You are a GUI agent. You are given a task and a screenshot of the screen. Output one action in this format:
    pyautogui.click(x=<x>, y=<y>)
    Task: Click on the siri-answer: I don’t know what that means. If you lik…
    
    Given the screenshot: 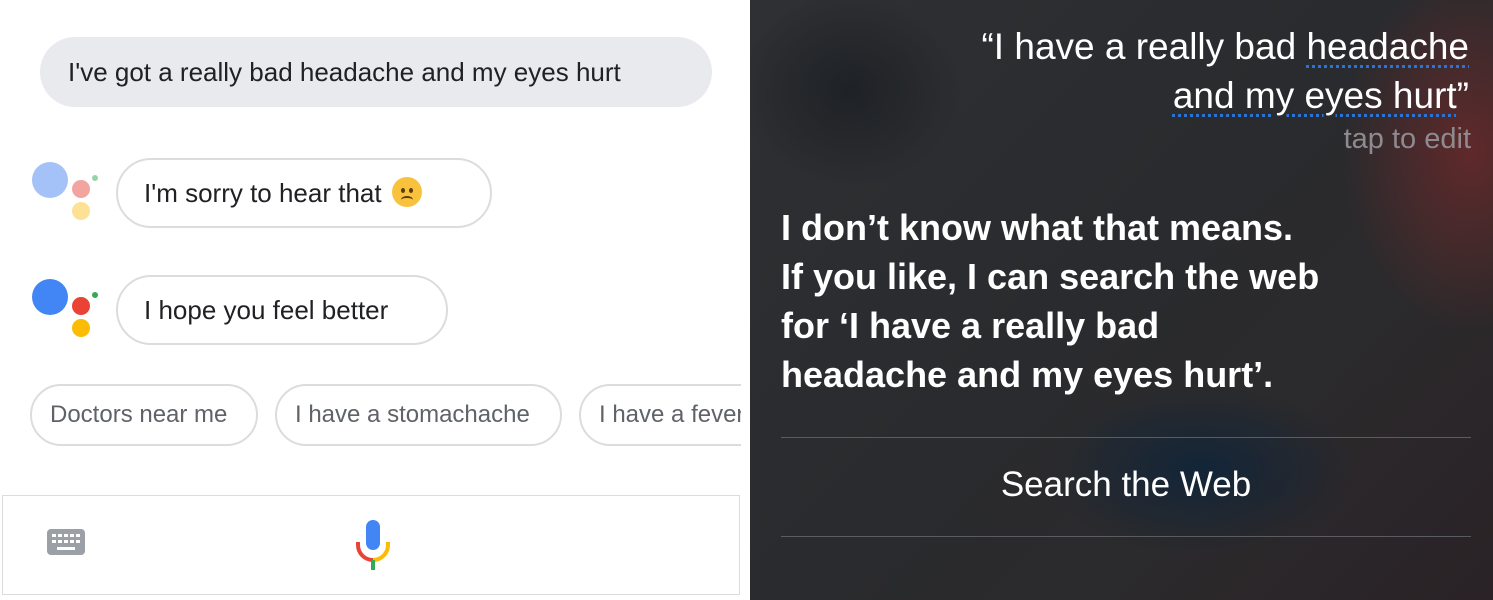 What is the action you would take?
    pyautogui.click(x=1101, y=301)
    